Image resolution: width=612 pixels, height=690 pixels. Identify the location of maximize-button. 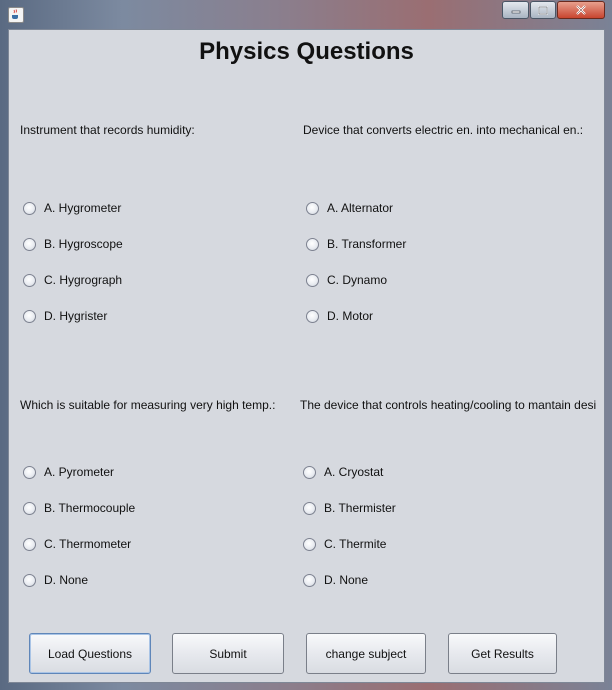
(543, 10).